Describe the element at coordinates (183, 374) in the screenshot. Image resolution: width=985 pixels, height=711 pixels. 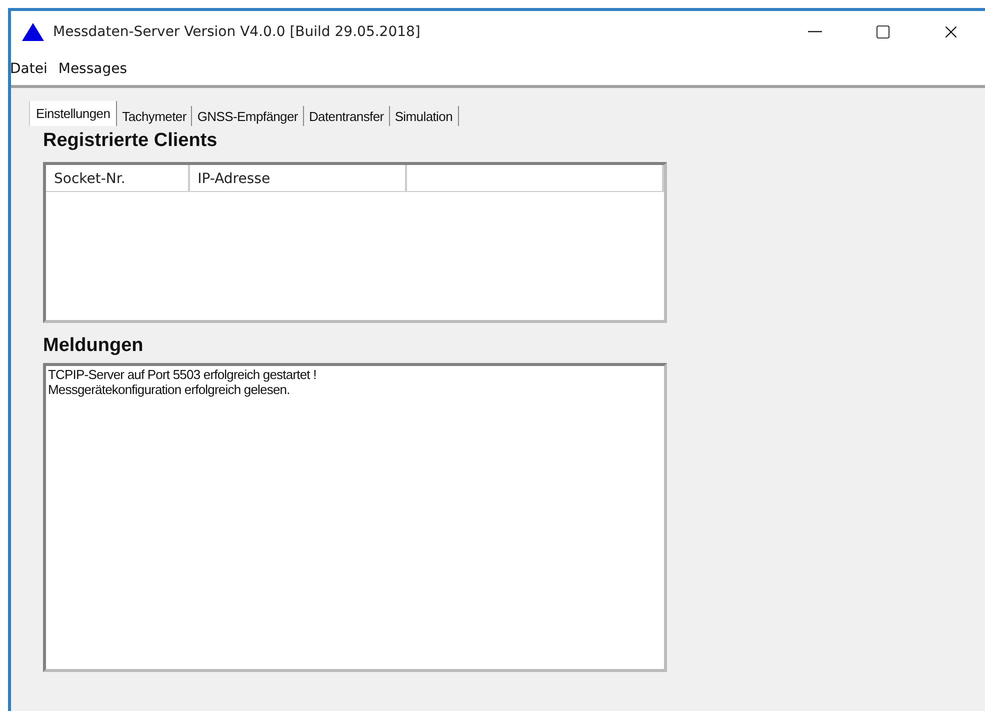
I see `message-line: TCPIP-Server auf Port 5503 erfolgreich gestartet !` at that location.